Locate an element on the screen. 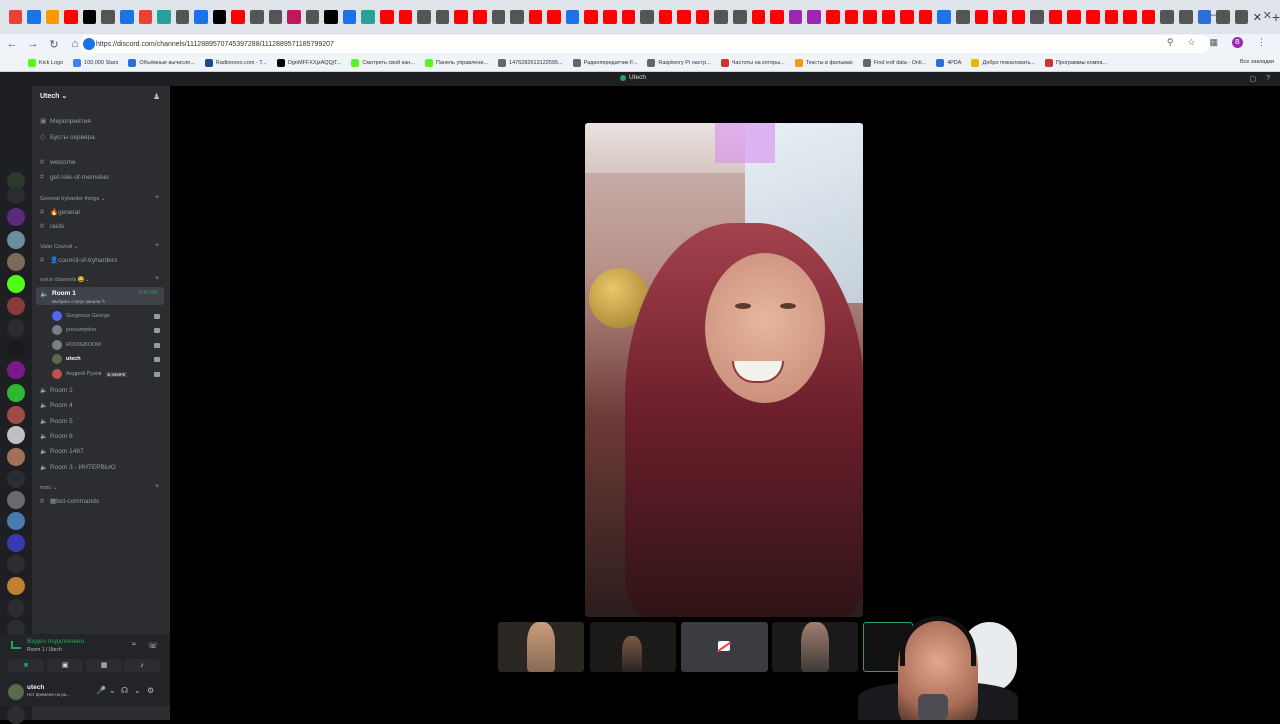 Image resolution: width=1280 pixels, height=724 pixels. disconnect-icon: ☏ is located at coordinates (153, 645).